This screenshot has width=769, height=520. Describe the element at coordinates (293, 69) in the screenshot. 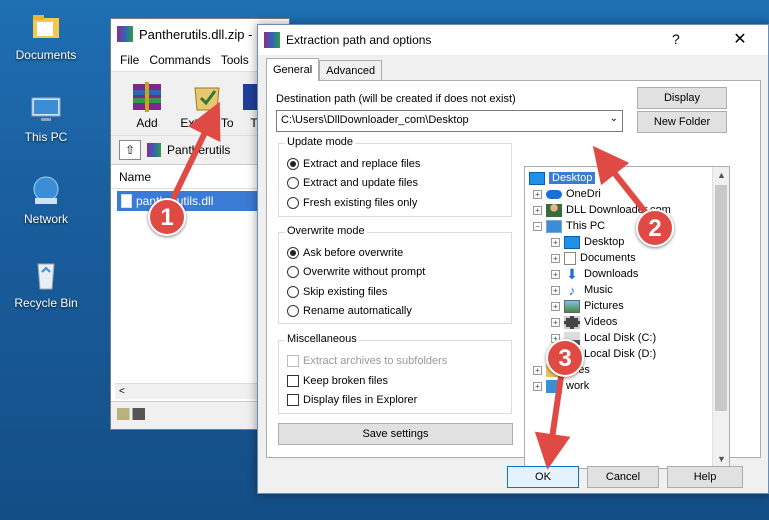

I see `tab-general: General` at that location.